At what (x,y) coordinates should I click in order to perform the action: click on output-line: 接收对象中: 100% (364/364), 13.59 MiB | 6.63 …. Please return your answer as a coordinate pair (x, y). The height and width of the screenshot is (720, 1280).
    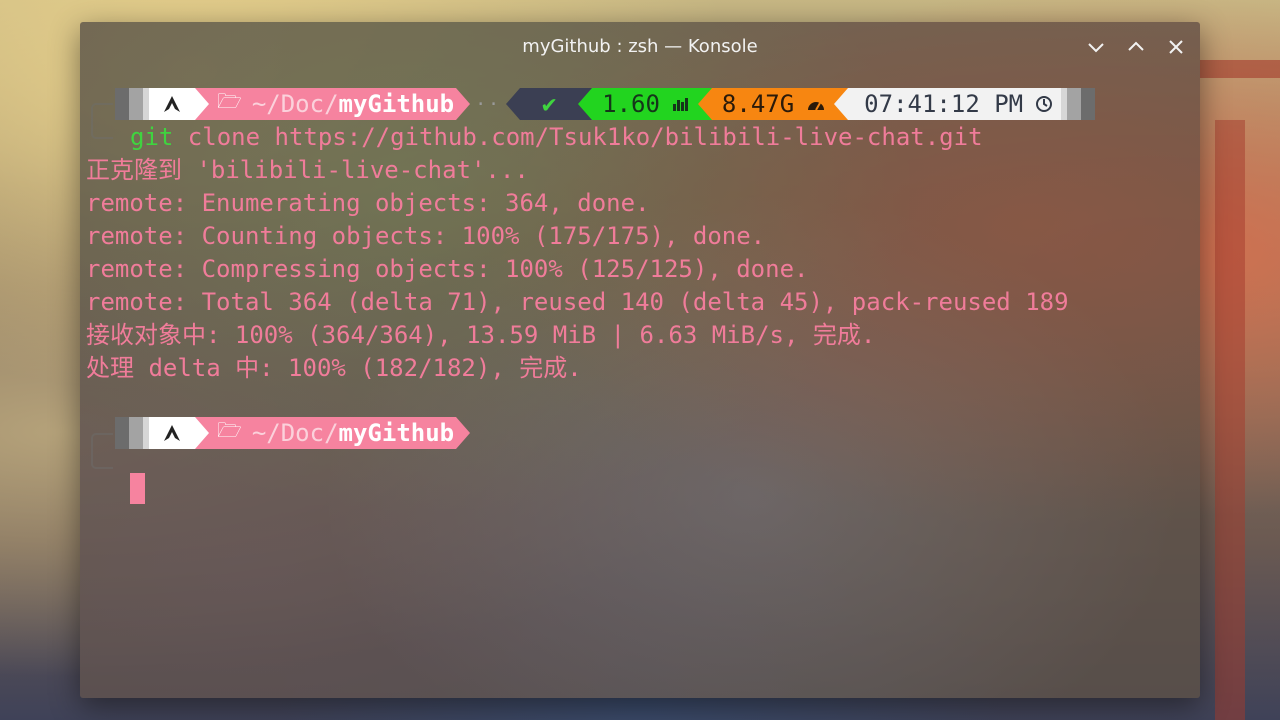
    Looking at the image, I should click on (481, 335).